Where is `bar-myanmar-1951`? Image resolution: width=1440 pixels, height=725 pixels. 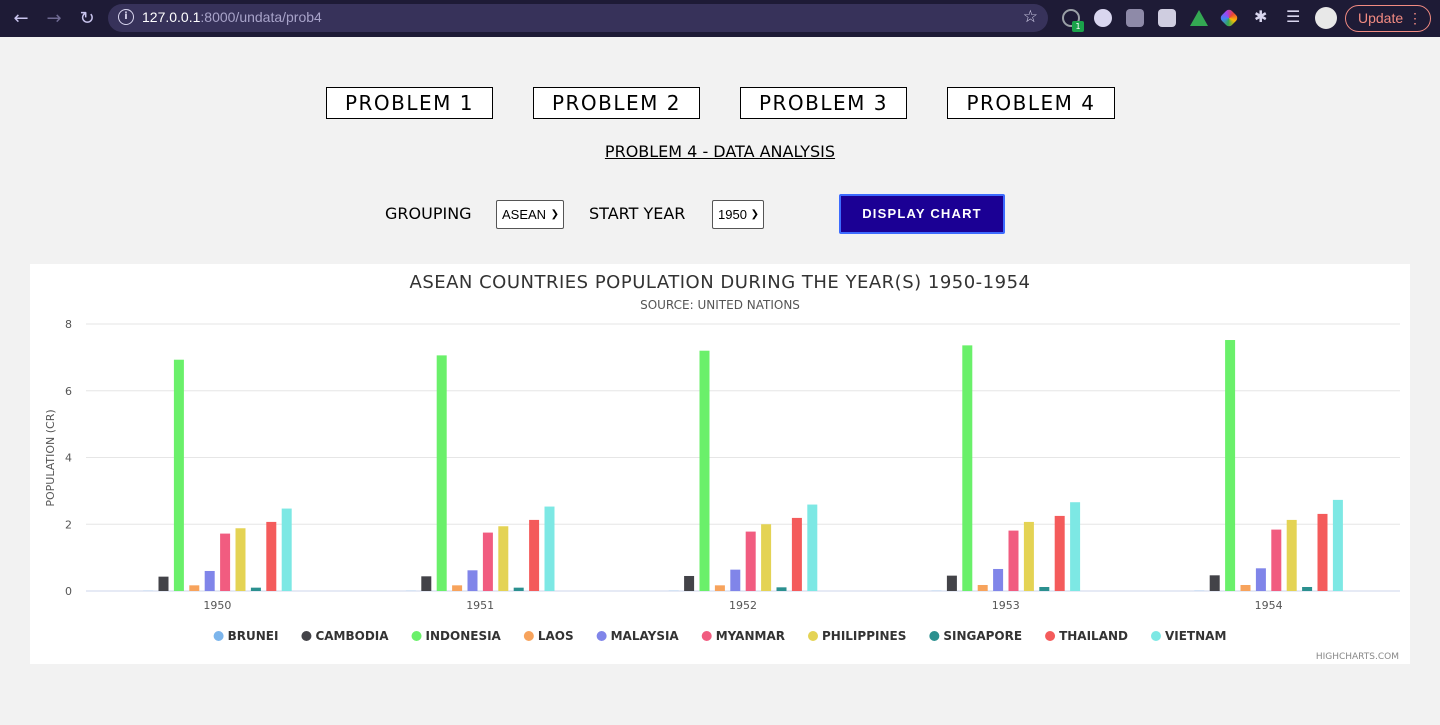 bar-myanmar-1951 is located at coordinates (487, 561).